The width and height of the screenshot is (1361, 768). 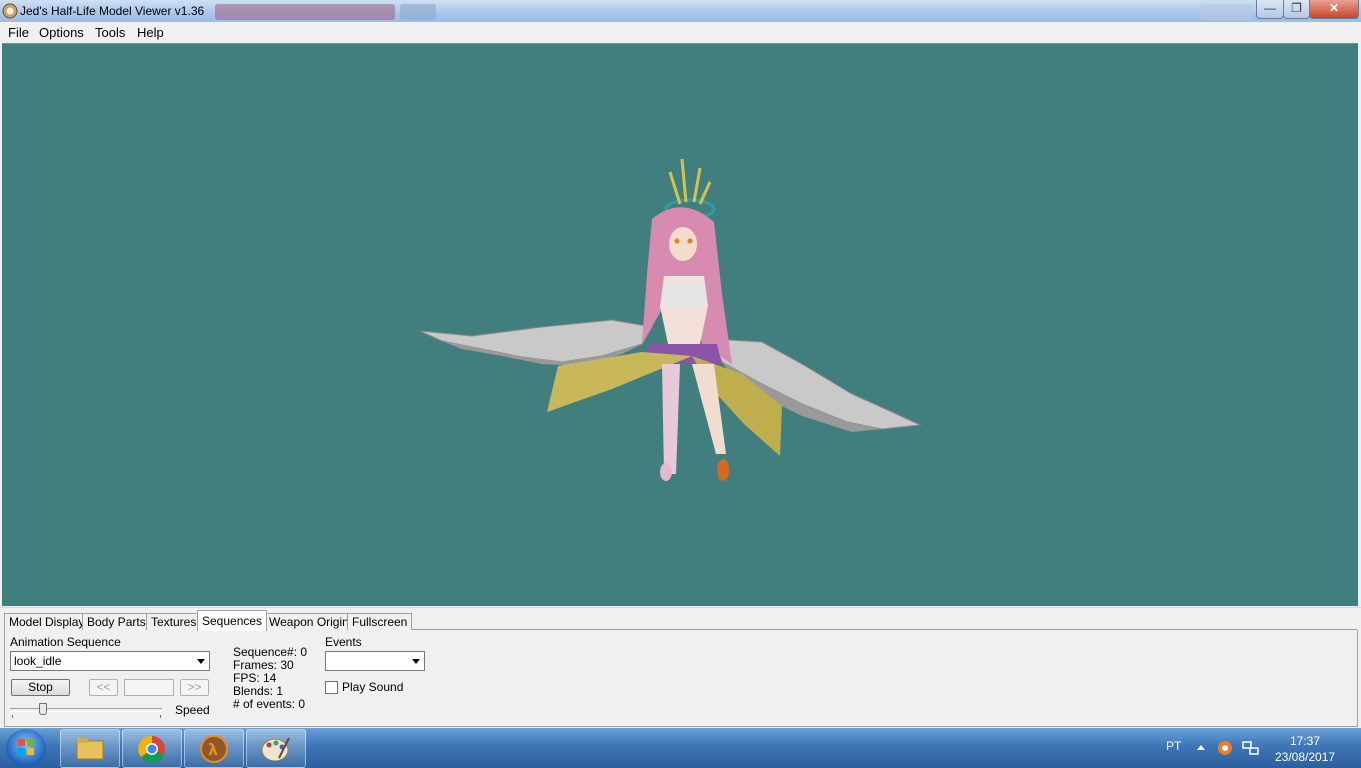 I want to click on sequence-number-info: Sequence#: 0, so click(x=270, y=652).